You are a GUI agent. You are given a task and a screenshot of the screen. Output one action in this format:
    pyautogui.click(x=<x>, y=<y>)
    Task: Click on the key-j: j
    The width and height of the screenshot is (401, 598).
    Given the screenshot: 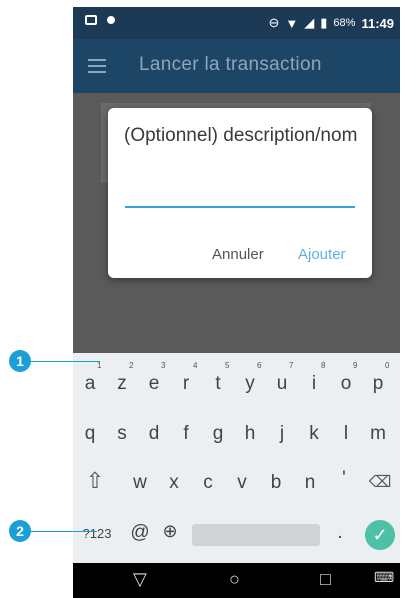 What is the action you would take?
    pyautogui.click(x=282, y=434)
    